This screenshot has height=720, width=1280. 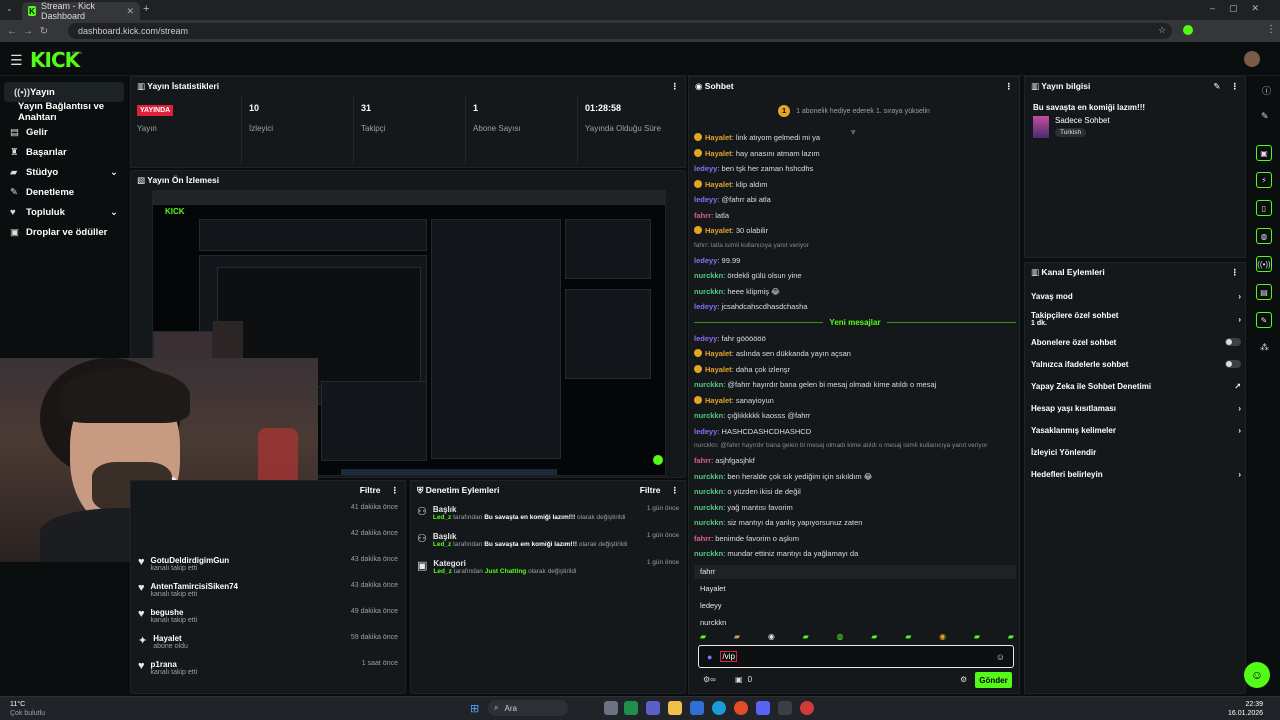 I want to click on emote-icon: ◉, so click(x=942, y=637).